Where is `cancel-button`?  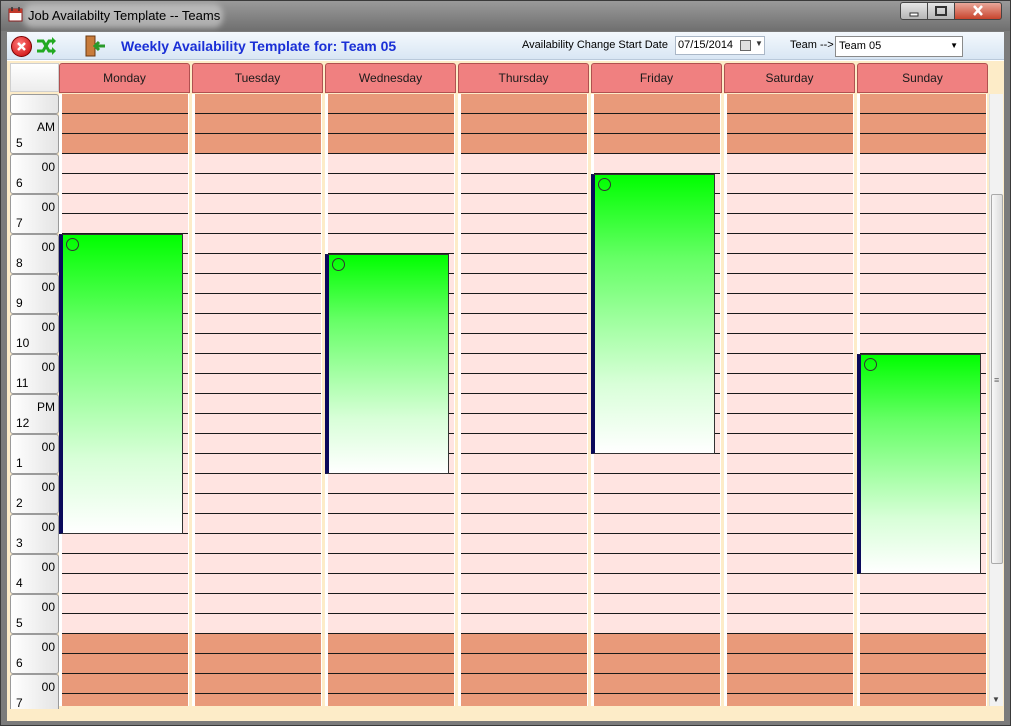
cancel-button is located at coordinates (21, 46).